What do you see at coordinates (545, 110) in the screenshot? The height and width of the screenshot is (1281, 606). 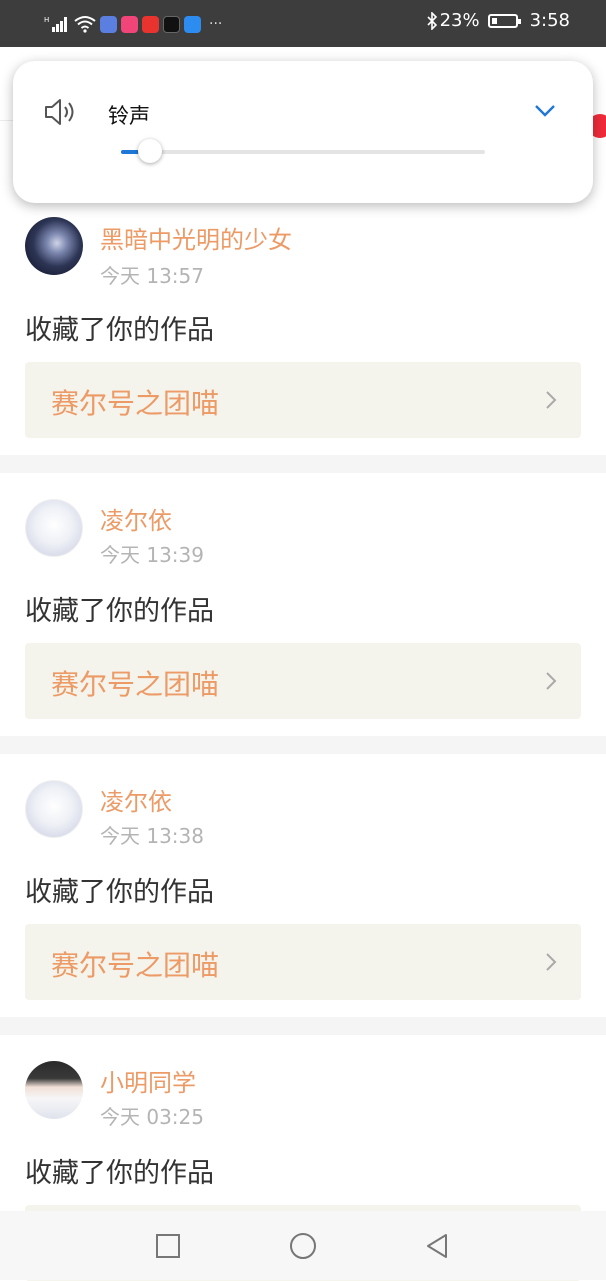 I see `chevron-down-icon` at bounding box center [545, 110].